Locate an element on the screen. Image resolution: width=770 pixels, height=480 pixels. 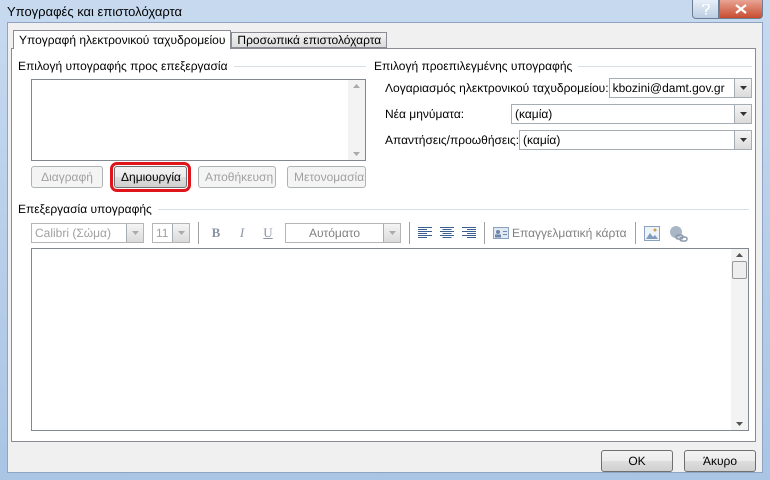
hyperlink-icon is located at coordinates (678, 233).